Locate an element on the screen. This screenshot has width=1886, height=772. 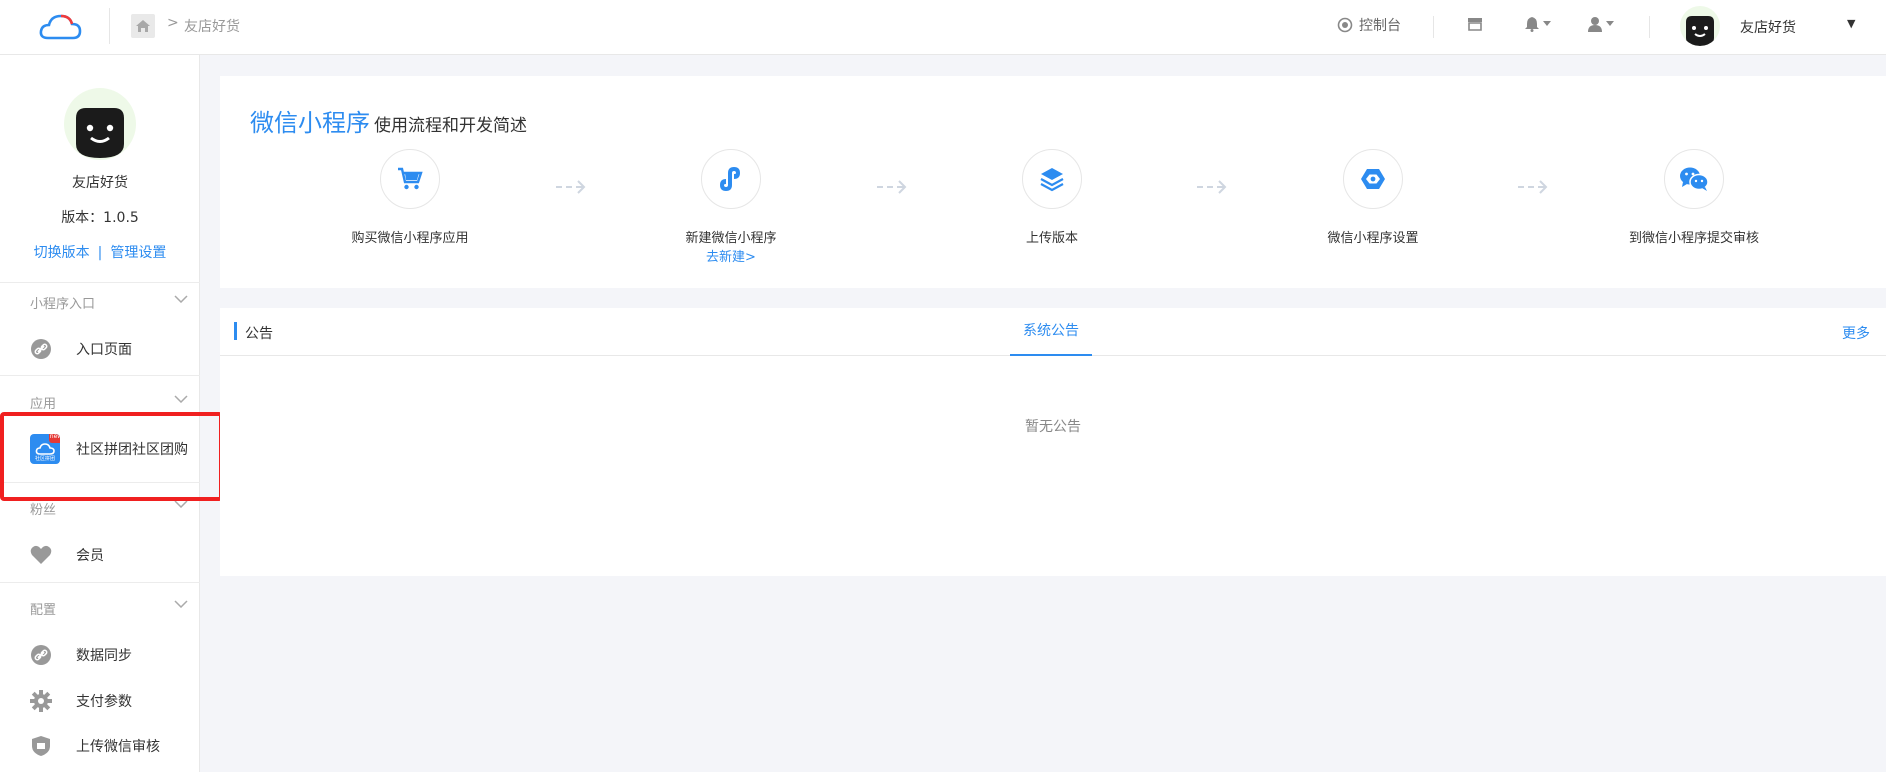
user-name: 友店好货 is located at coordinates (1768, 27).